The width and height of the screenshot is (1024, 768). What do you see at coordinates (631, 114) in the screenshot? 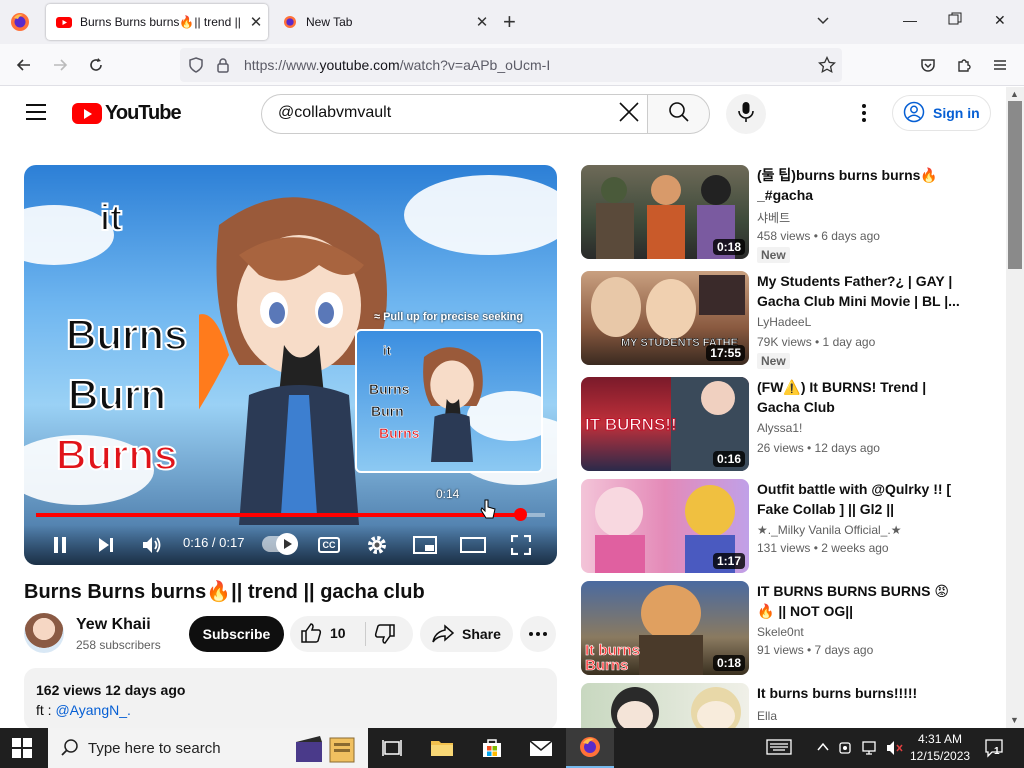
I see `clear-search-icon` at bounding box center [631, 114].